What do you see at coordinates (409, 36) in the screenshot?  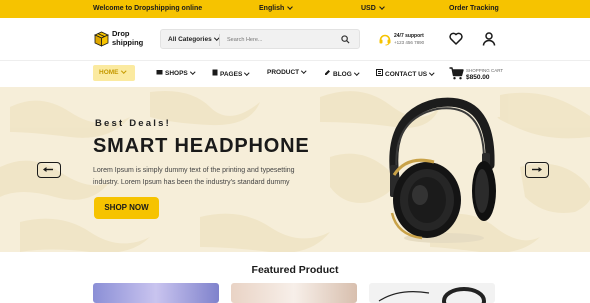 I see `support-title: 24/7 support` at bounding box center [409, 36].